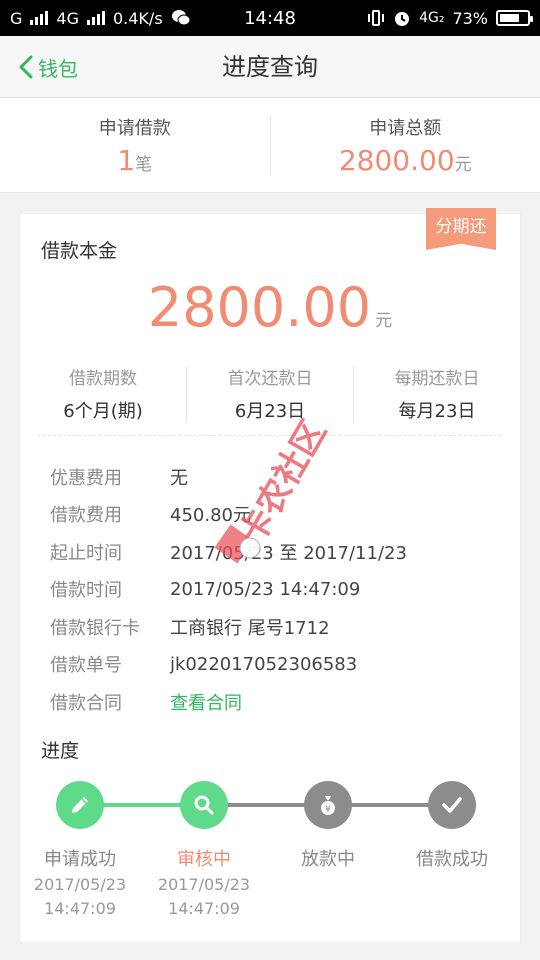  What do you see at coordinates (204, 848) in the screenshot?
I see `step-reviewing: 审核中 2017/05/23 14:47:09` at bounding box center [204, 848].